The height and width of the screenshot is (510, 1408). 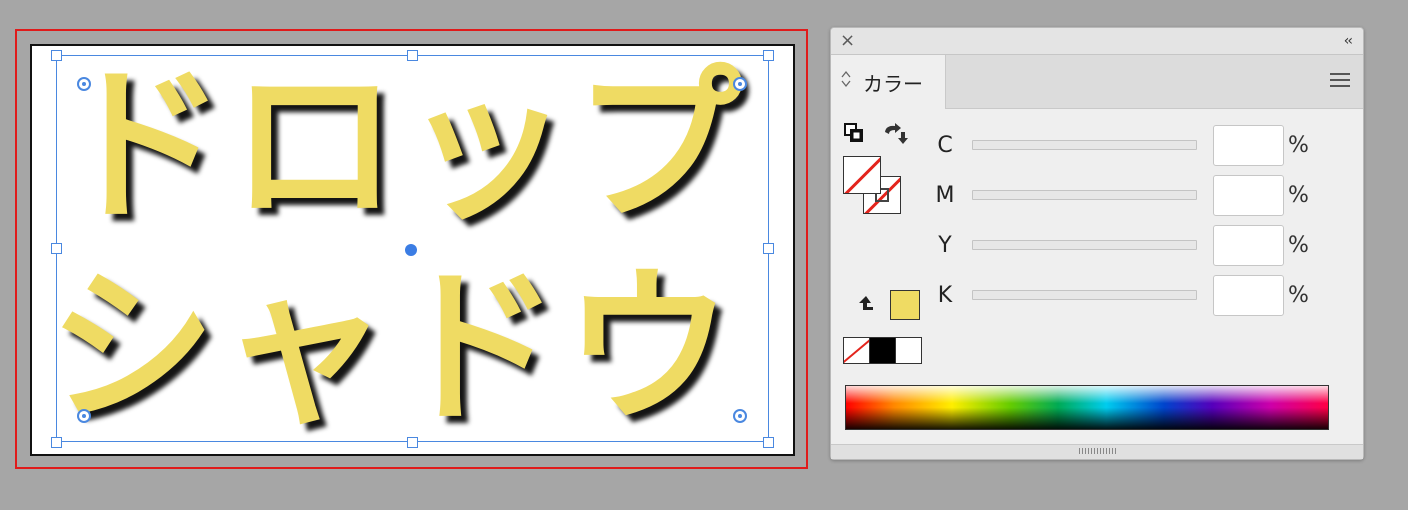 What do you see at coordinates (1097, 41) in the screenshot?
I see `panel-titlebar: × ‹‹` at bounding box center [1097, 41].